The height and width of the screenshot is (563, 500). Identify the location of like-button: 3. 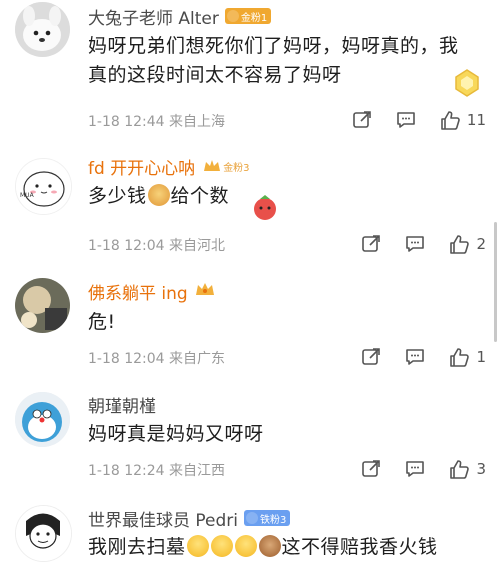
(467, 469).